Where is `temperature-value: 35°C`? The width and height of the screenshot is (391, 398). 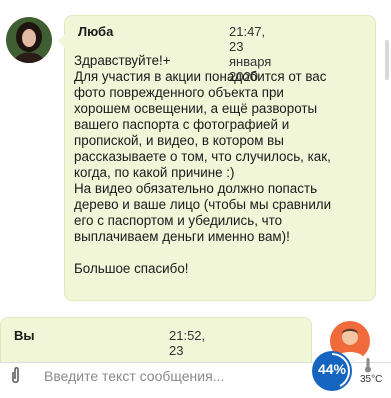 temperature-value: 35°C is located at coordinates (371, 379).